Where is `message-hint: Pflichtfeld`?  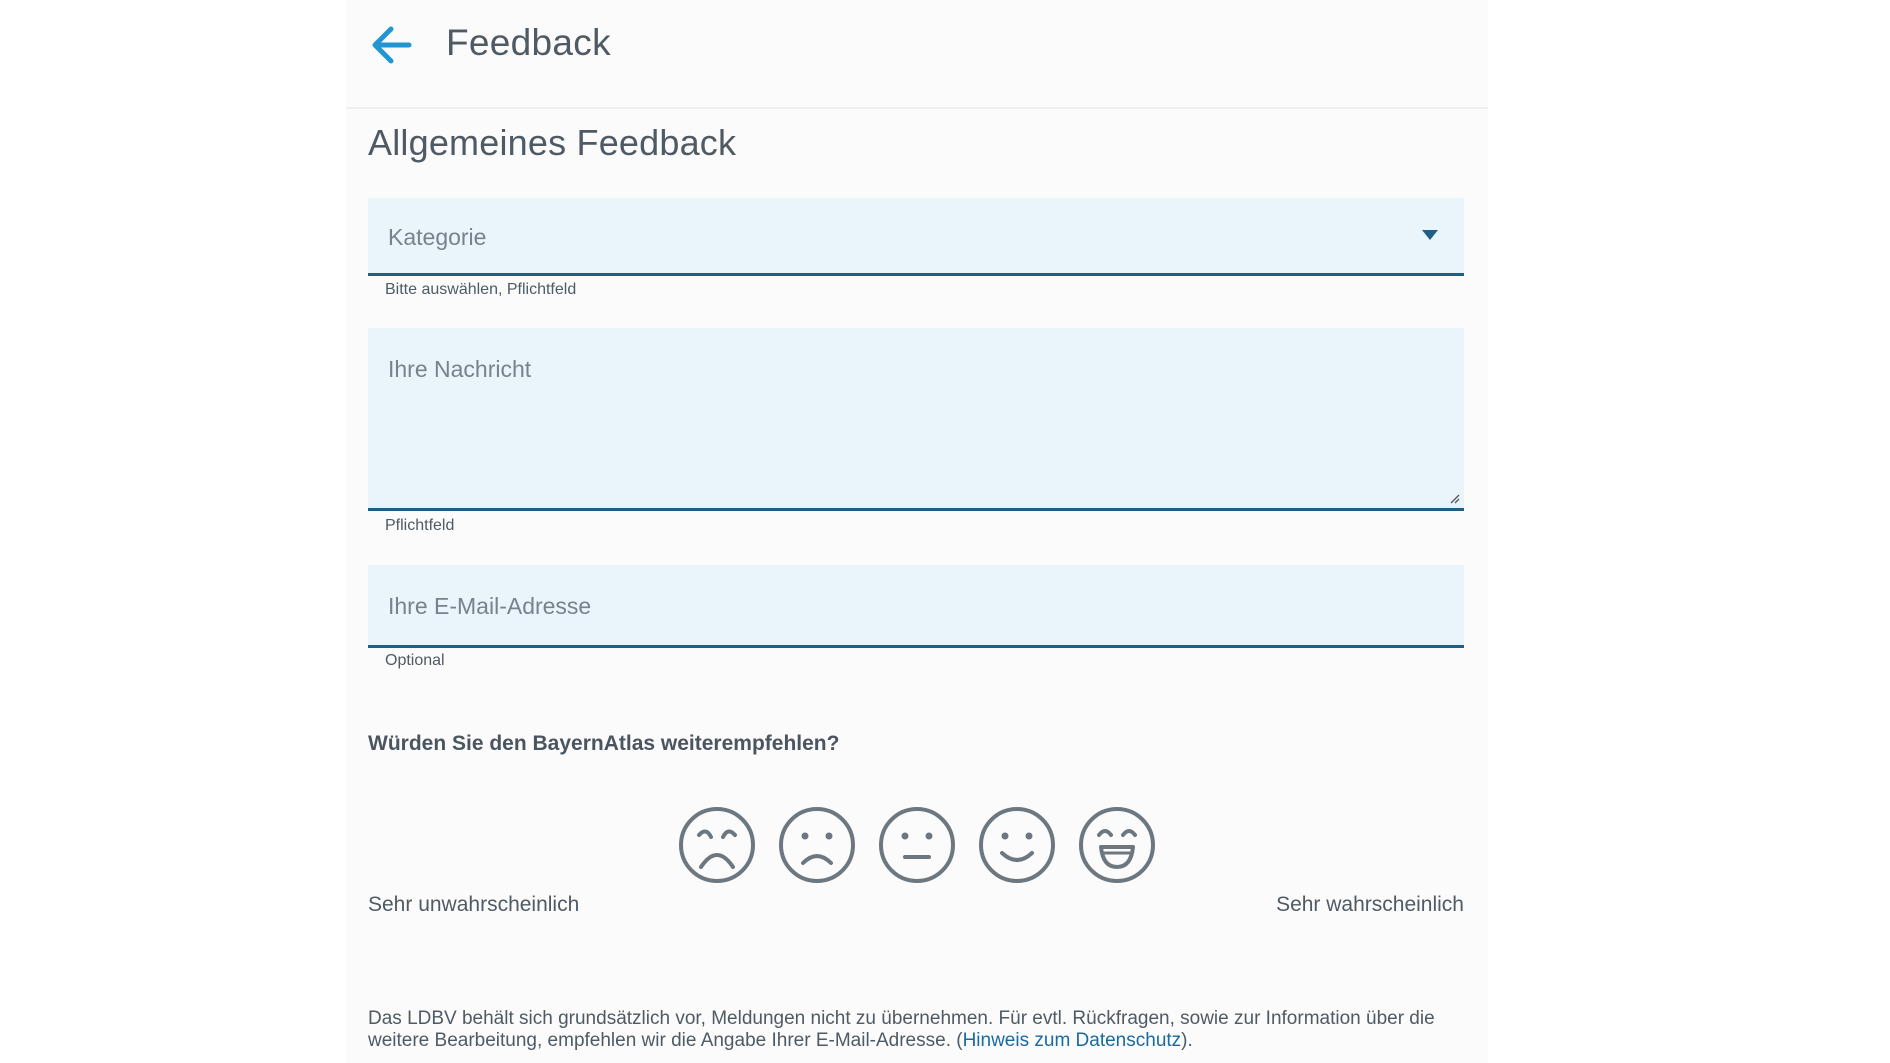 message-hint: Pflichtfeld is located at coordinates (420, 525).